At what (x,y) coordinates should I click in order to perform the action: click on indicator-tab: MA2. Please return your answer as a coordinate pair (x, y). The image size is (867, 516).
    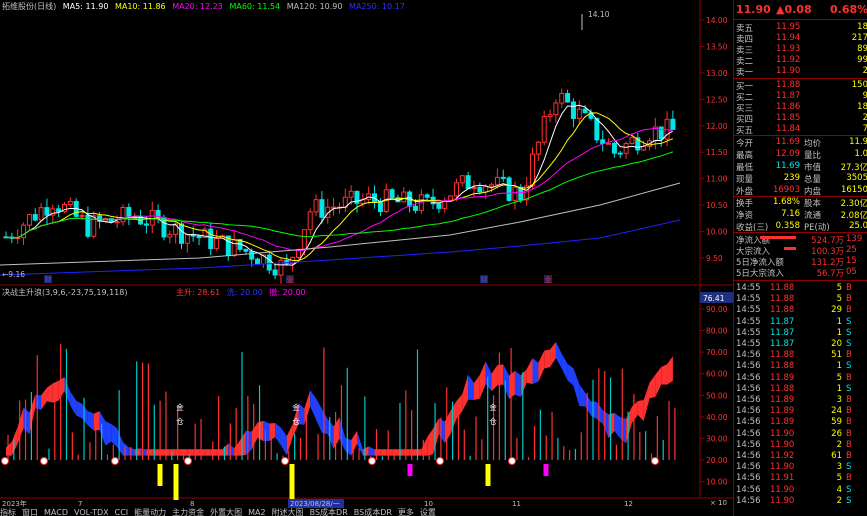
    Looking at the image, I should click on (256, 512).